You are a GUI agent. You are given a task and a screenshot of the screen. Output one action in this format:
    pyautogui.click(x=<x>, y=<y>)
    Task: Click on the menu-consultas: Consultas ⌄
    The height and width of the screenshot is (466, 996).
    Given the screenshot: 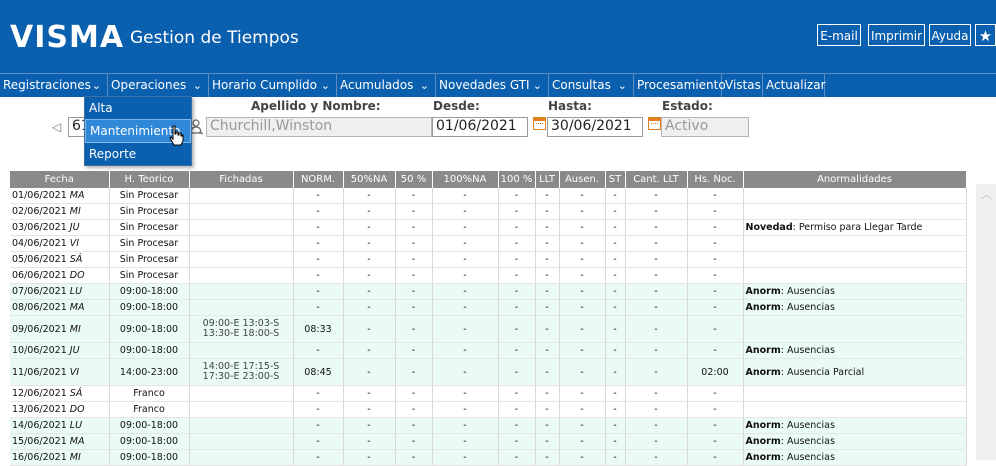 What is the action you would take?
    pyautogui.click(x=591, y=85)
    